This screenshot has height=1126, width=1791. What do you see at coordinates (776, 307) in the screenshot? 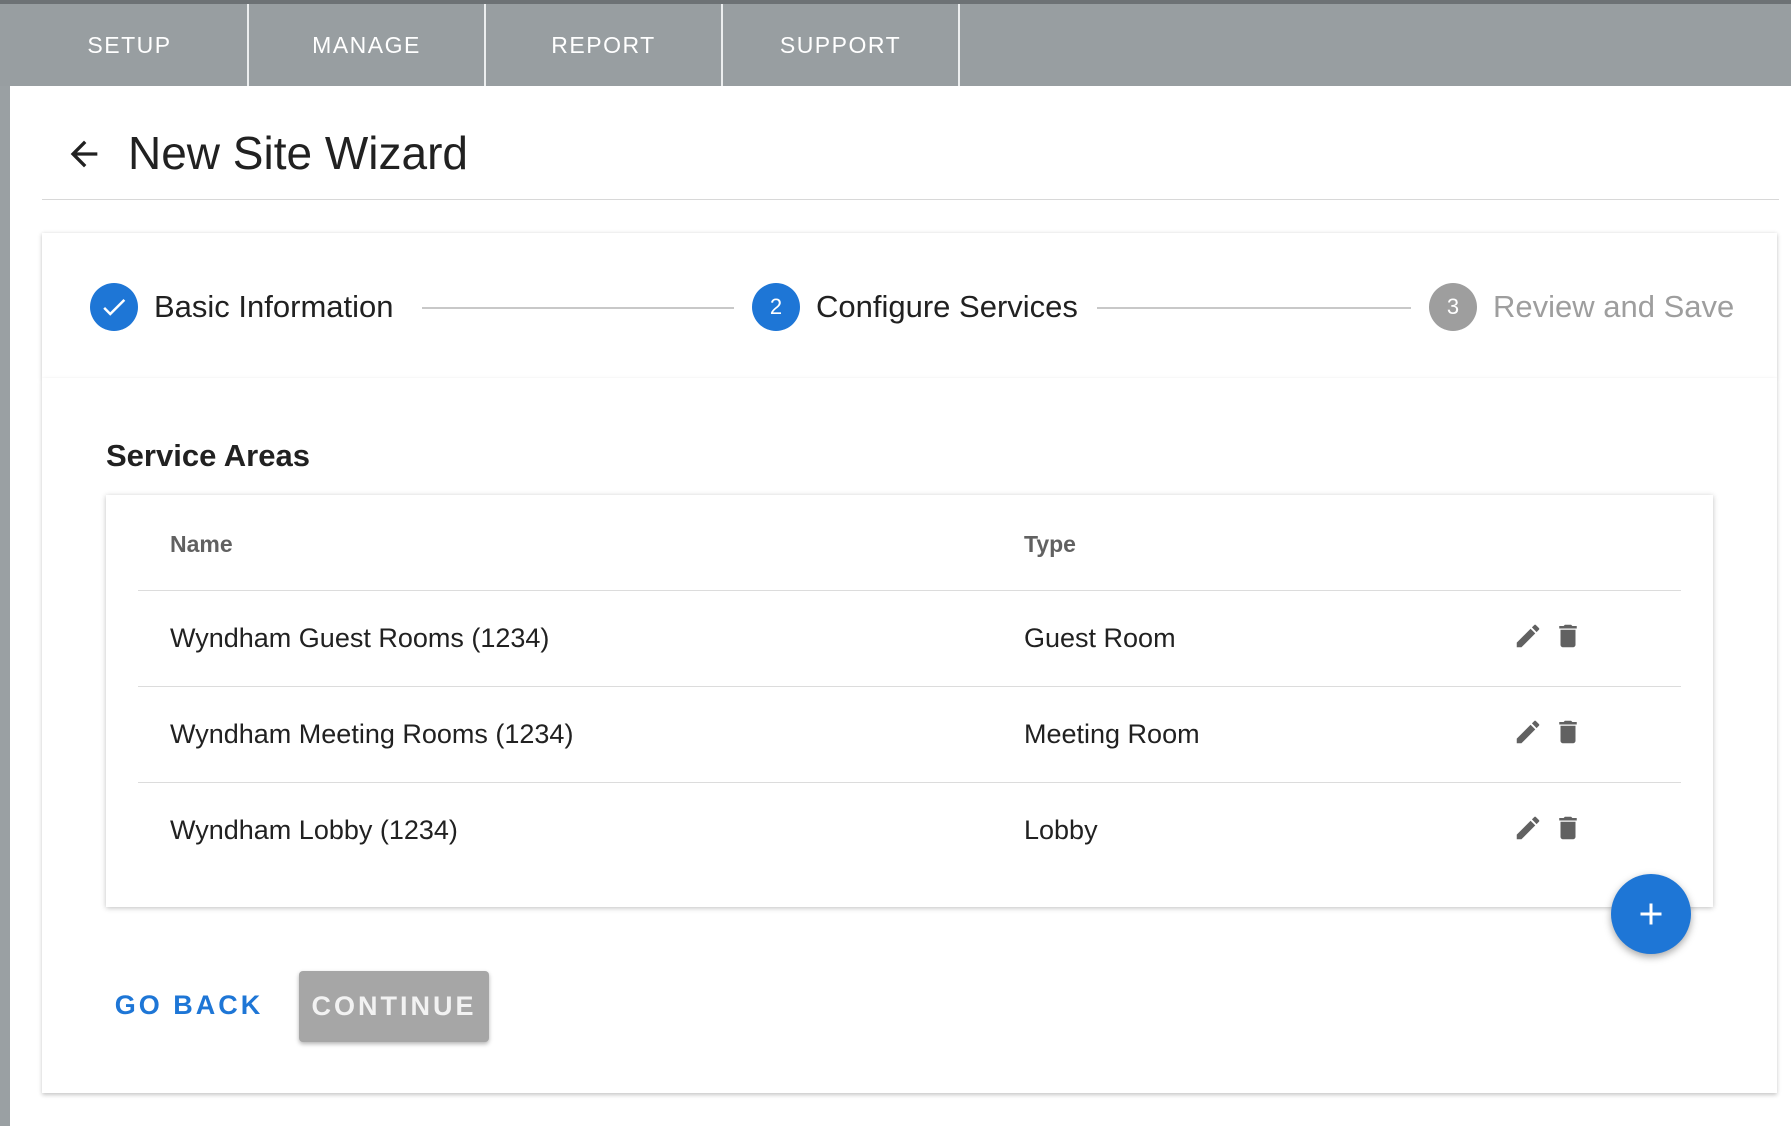
I see `step-2-number: 2` at bounding box center [776, 307].